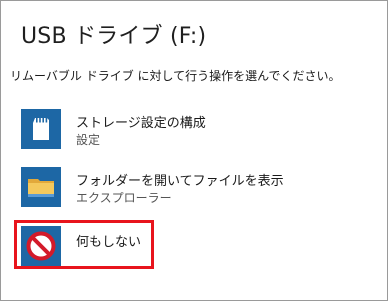 Image resolution: width=388 pixels, height=301 pixels. Describe the element at coordinates (41, 129) in the screenshot. I see `sd-card-icon` at that location.